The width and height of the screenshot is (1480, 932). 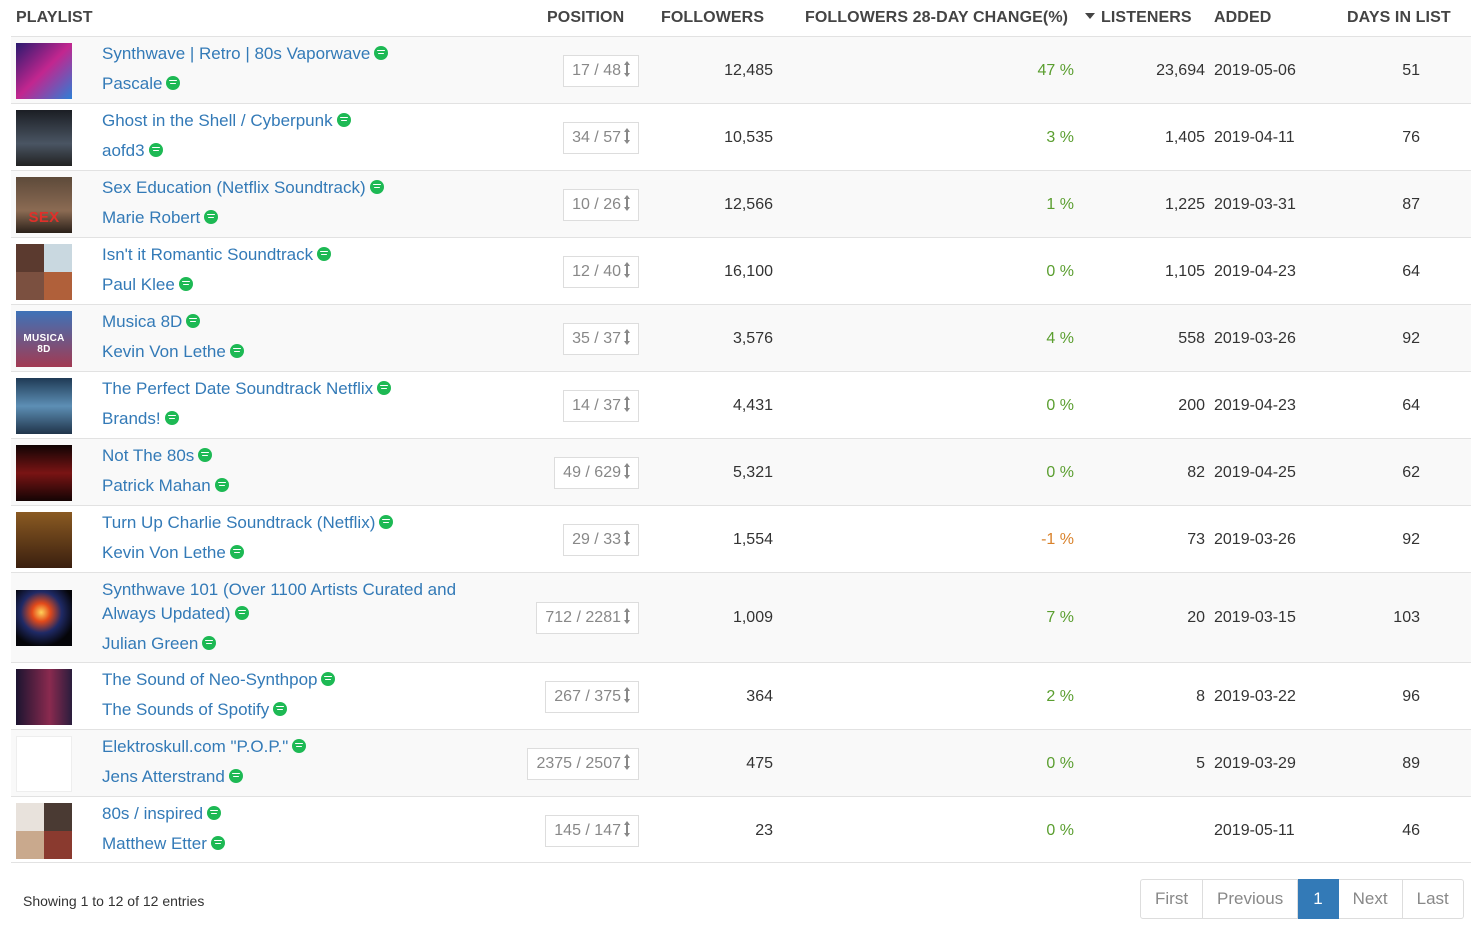 I want to click on added-date-value: 2019-03-26, so click(x=1255, y=539).